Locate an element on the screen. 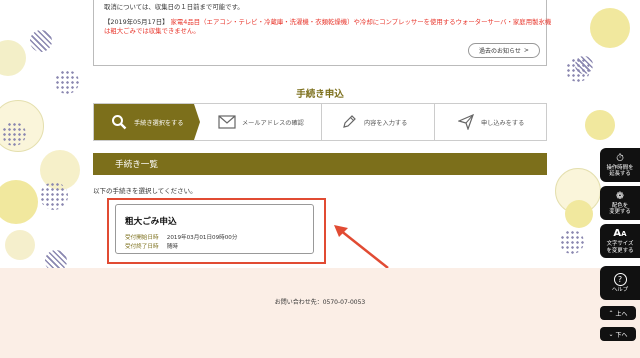 This screenshot has width=640, height=358. procedure-start-row: 受付開始日時 2019年03月01日09時00分 is located at coordinates (181, 237).